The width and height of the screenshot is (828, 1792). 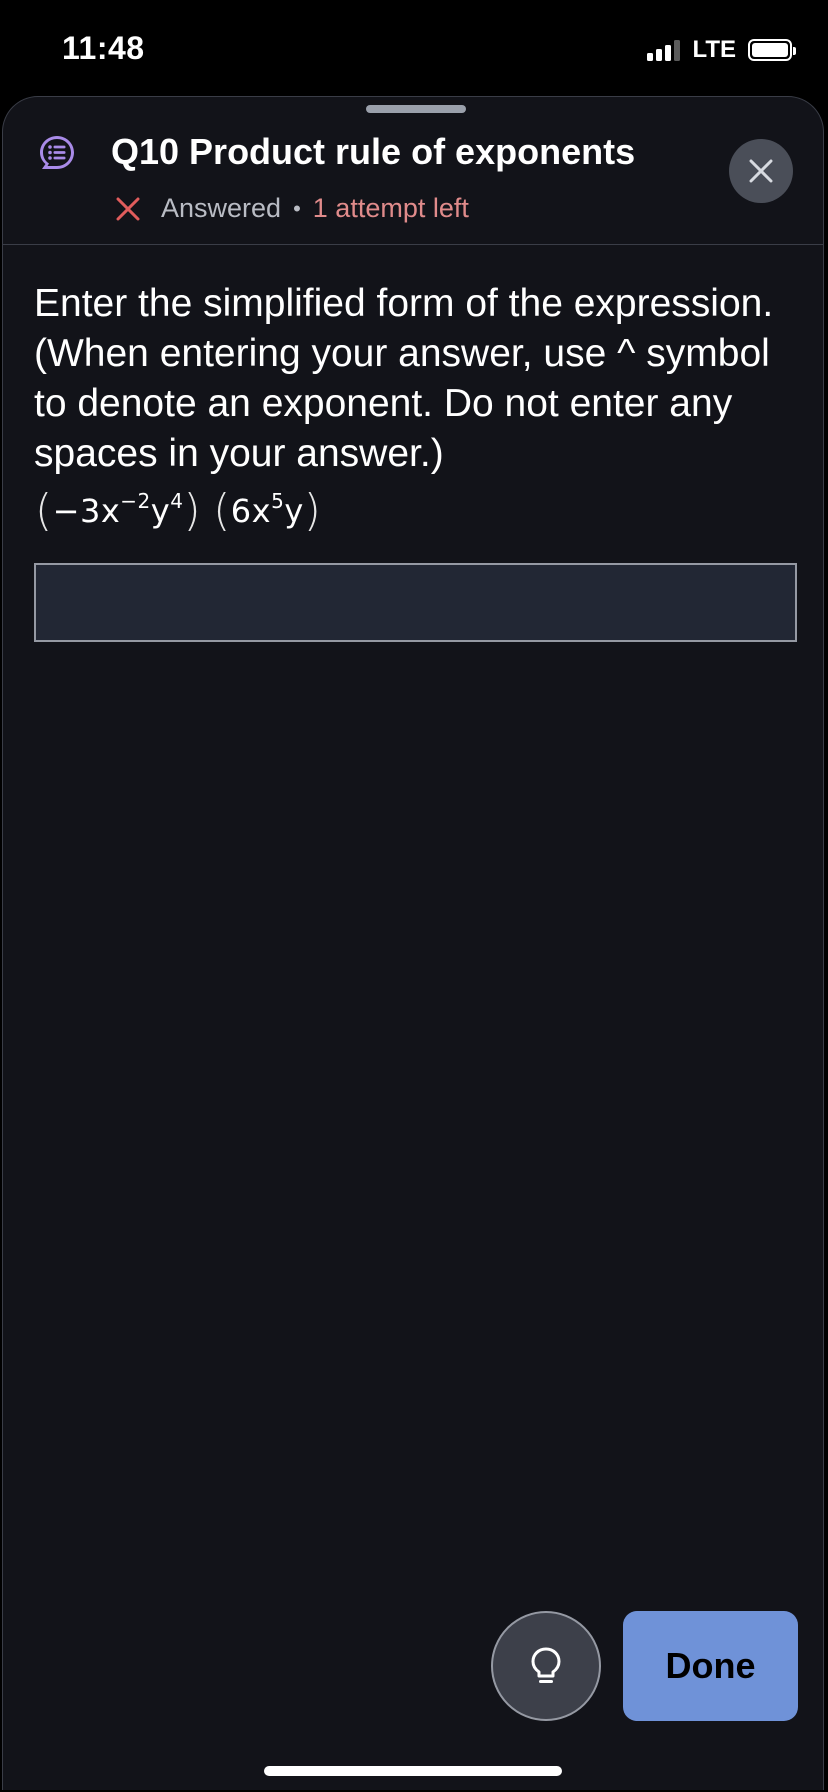 What do you see at coordinates (57, 152) in the screenshot?
I see `question-list-icon` at bounding box center [57, 152].